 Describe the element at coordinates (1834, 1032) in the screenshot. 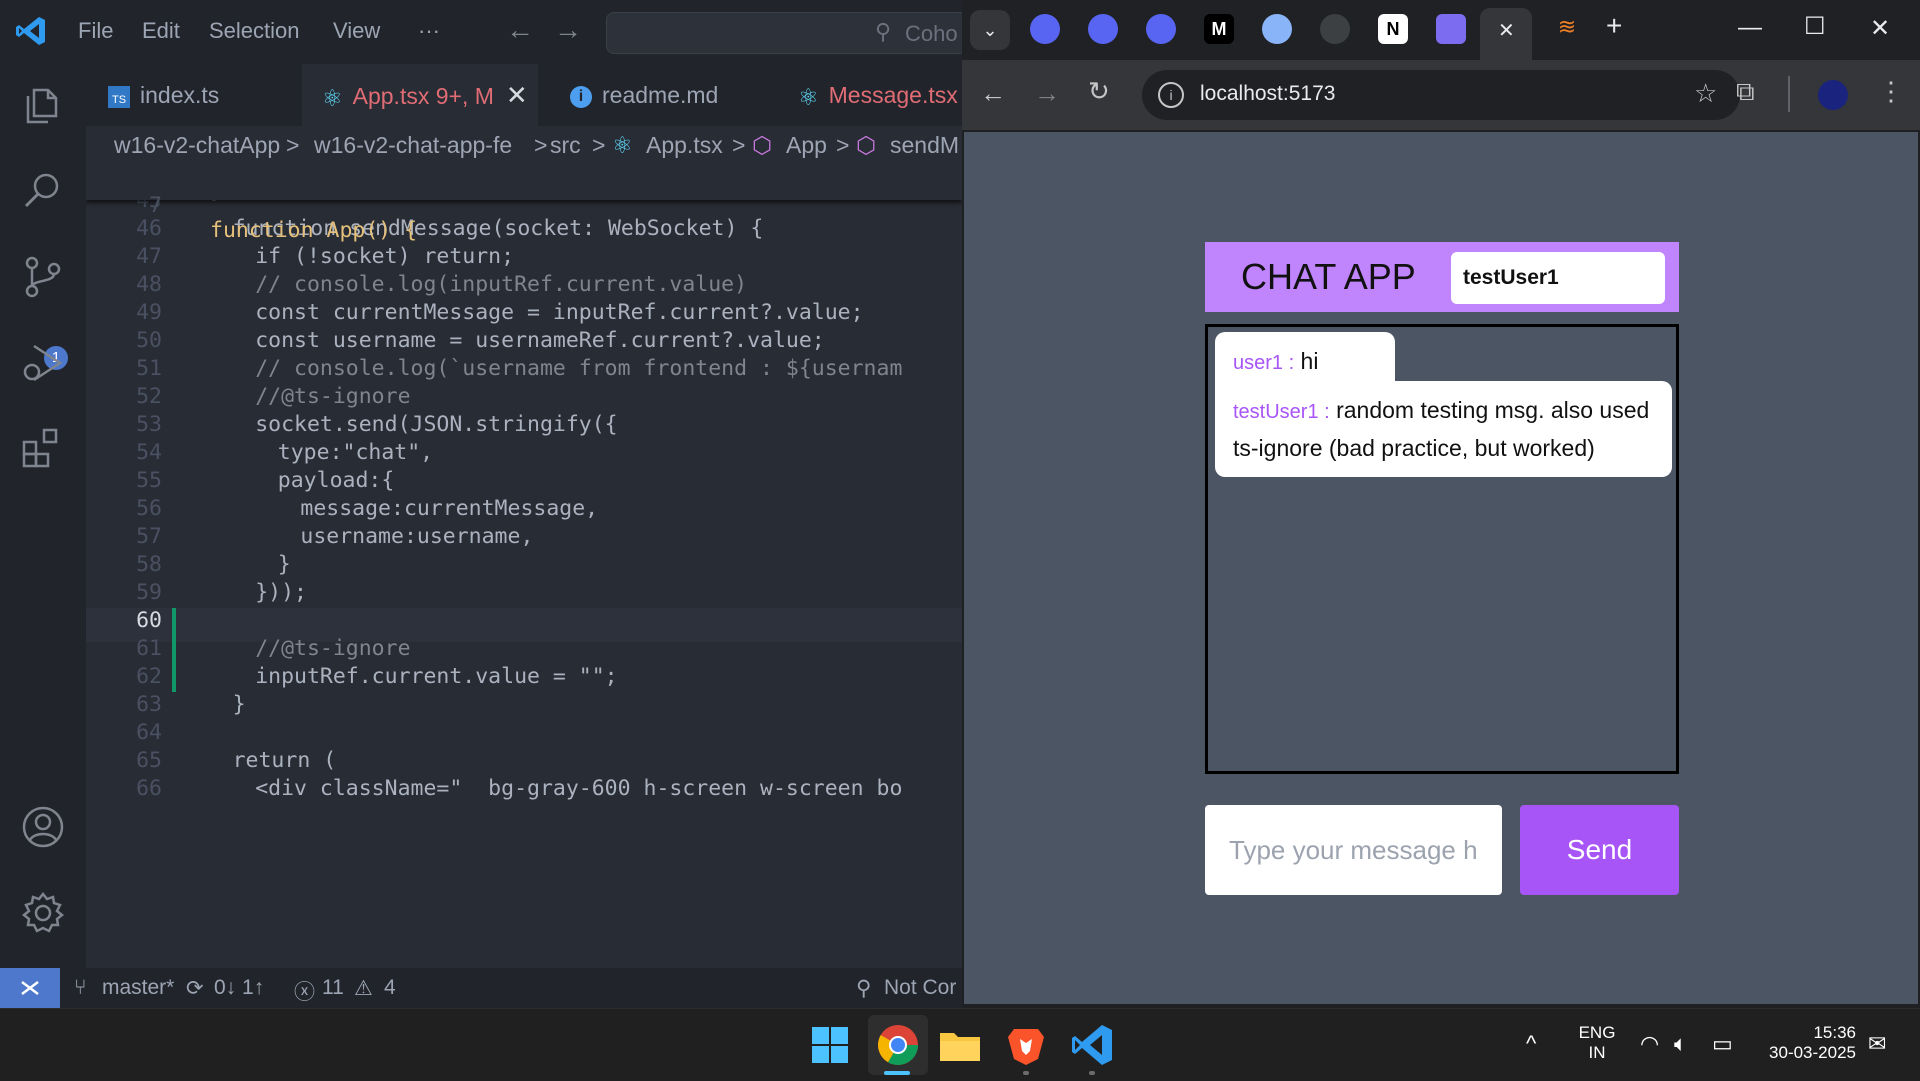

I see `clock-time: 15:36` at that location.